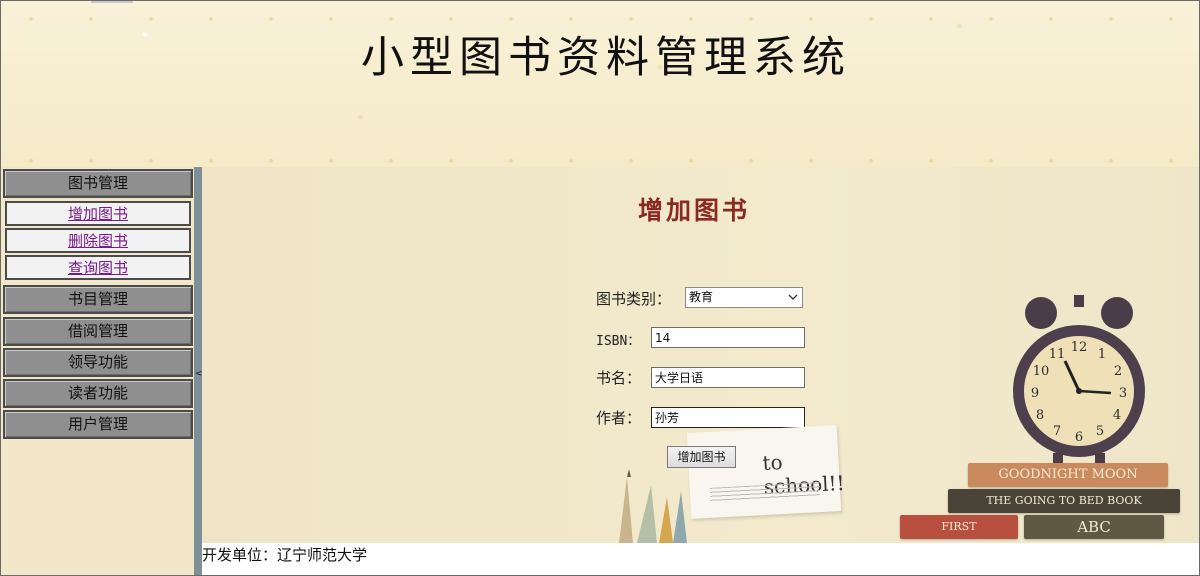  Describe the element at coordinates (619, 378) in the screenshot. I see `title-label: 书名：` at that location.